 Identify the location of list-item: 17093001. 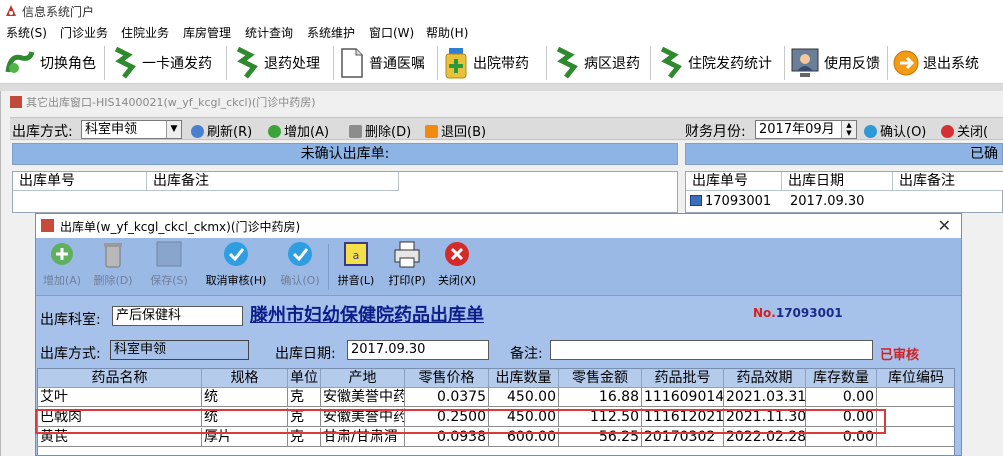
(730, 201).